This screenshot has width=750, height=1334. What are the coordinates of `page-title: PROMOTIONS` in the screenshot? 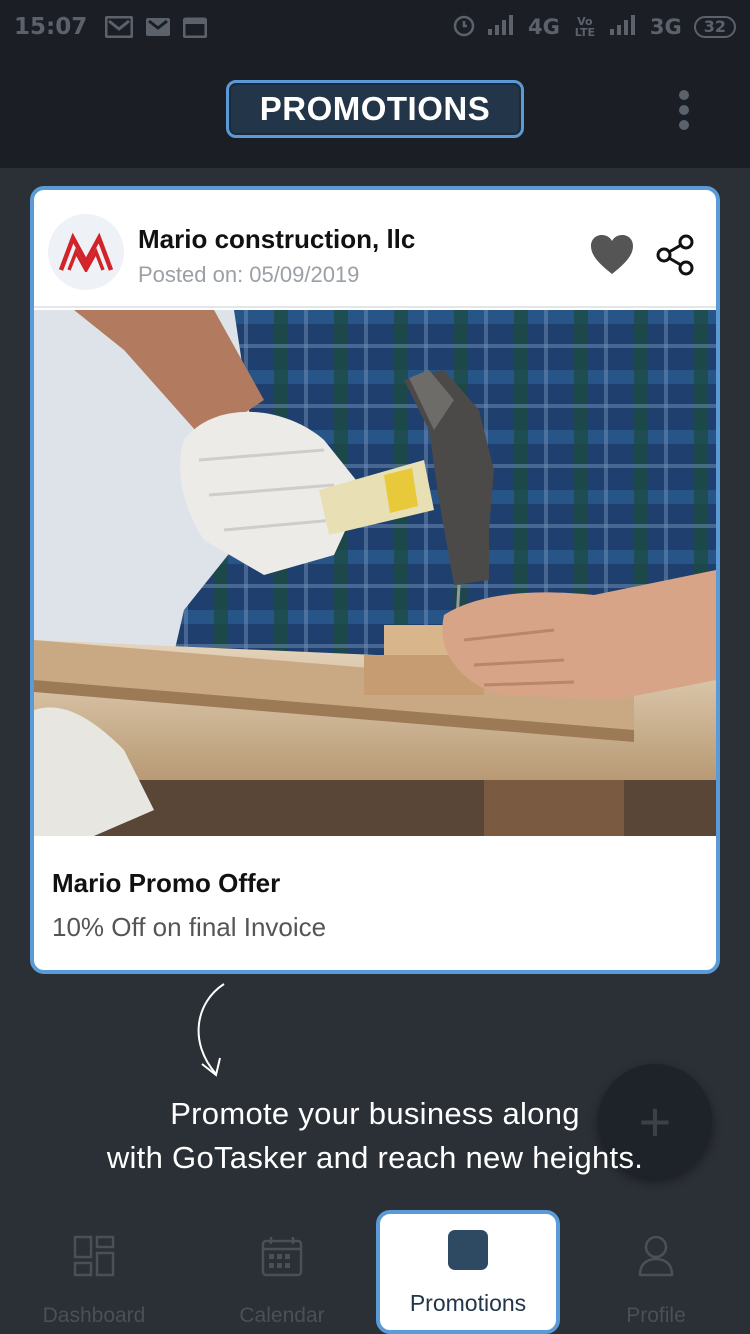 It's located at (375, 109).